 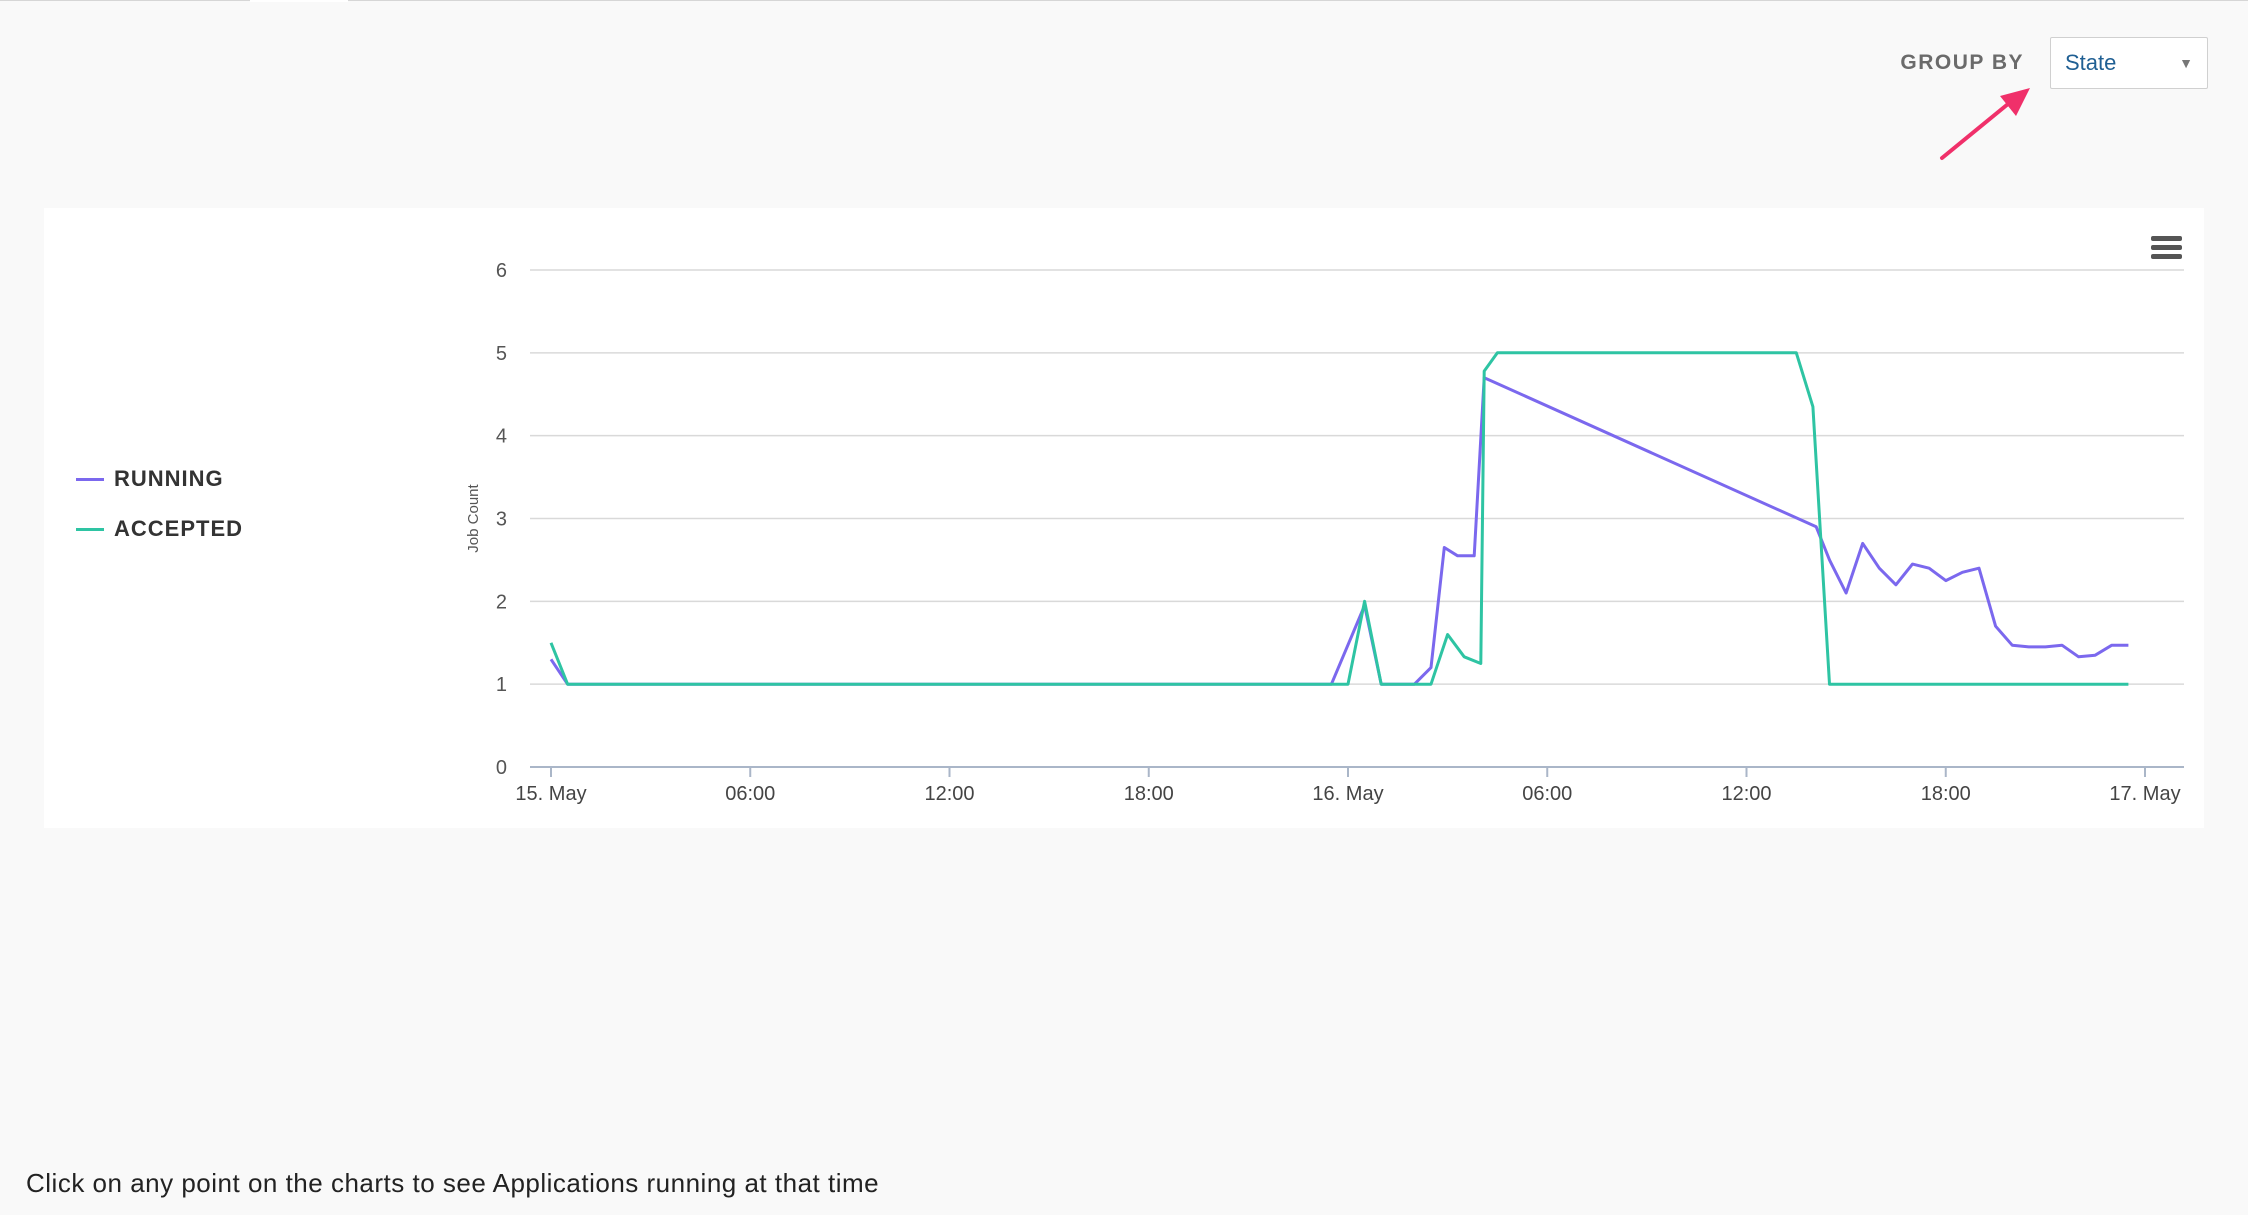 What do you see at coordinates (2091, 62) in the screenshot?
I see `group-by-selected-value: State` at bounding box center [2091, 62].